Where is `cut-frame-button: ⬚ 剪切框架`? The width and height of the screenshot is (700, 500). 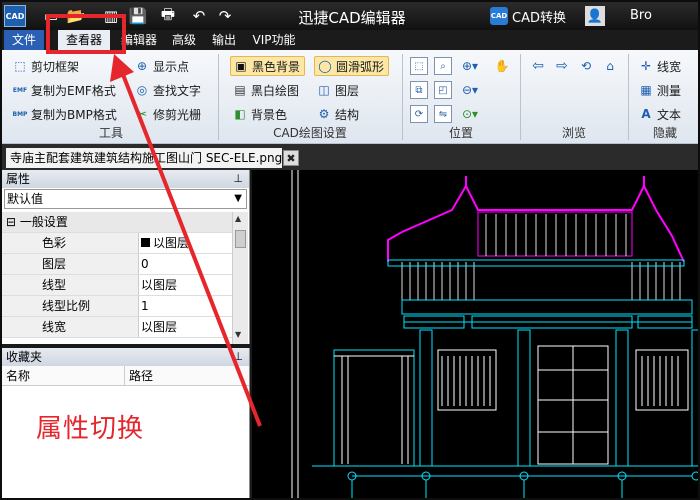
cut-frame-button: ⬚ 剪切框架 is located at coordinates (45, 66).